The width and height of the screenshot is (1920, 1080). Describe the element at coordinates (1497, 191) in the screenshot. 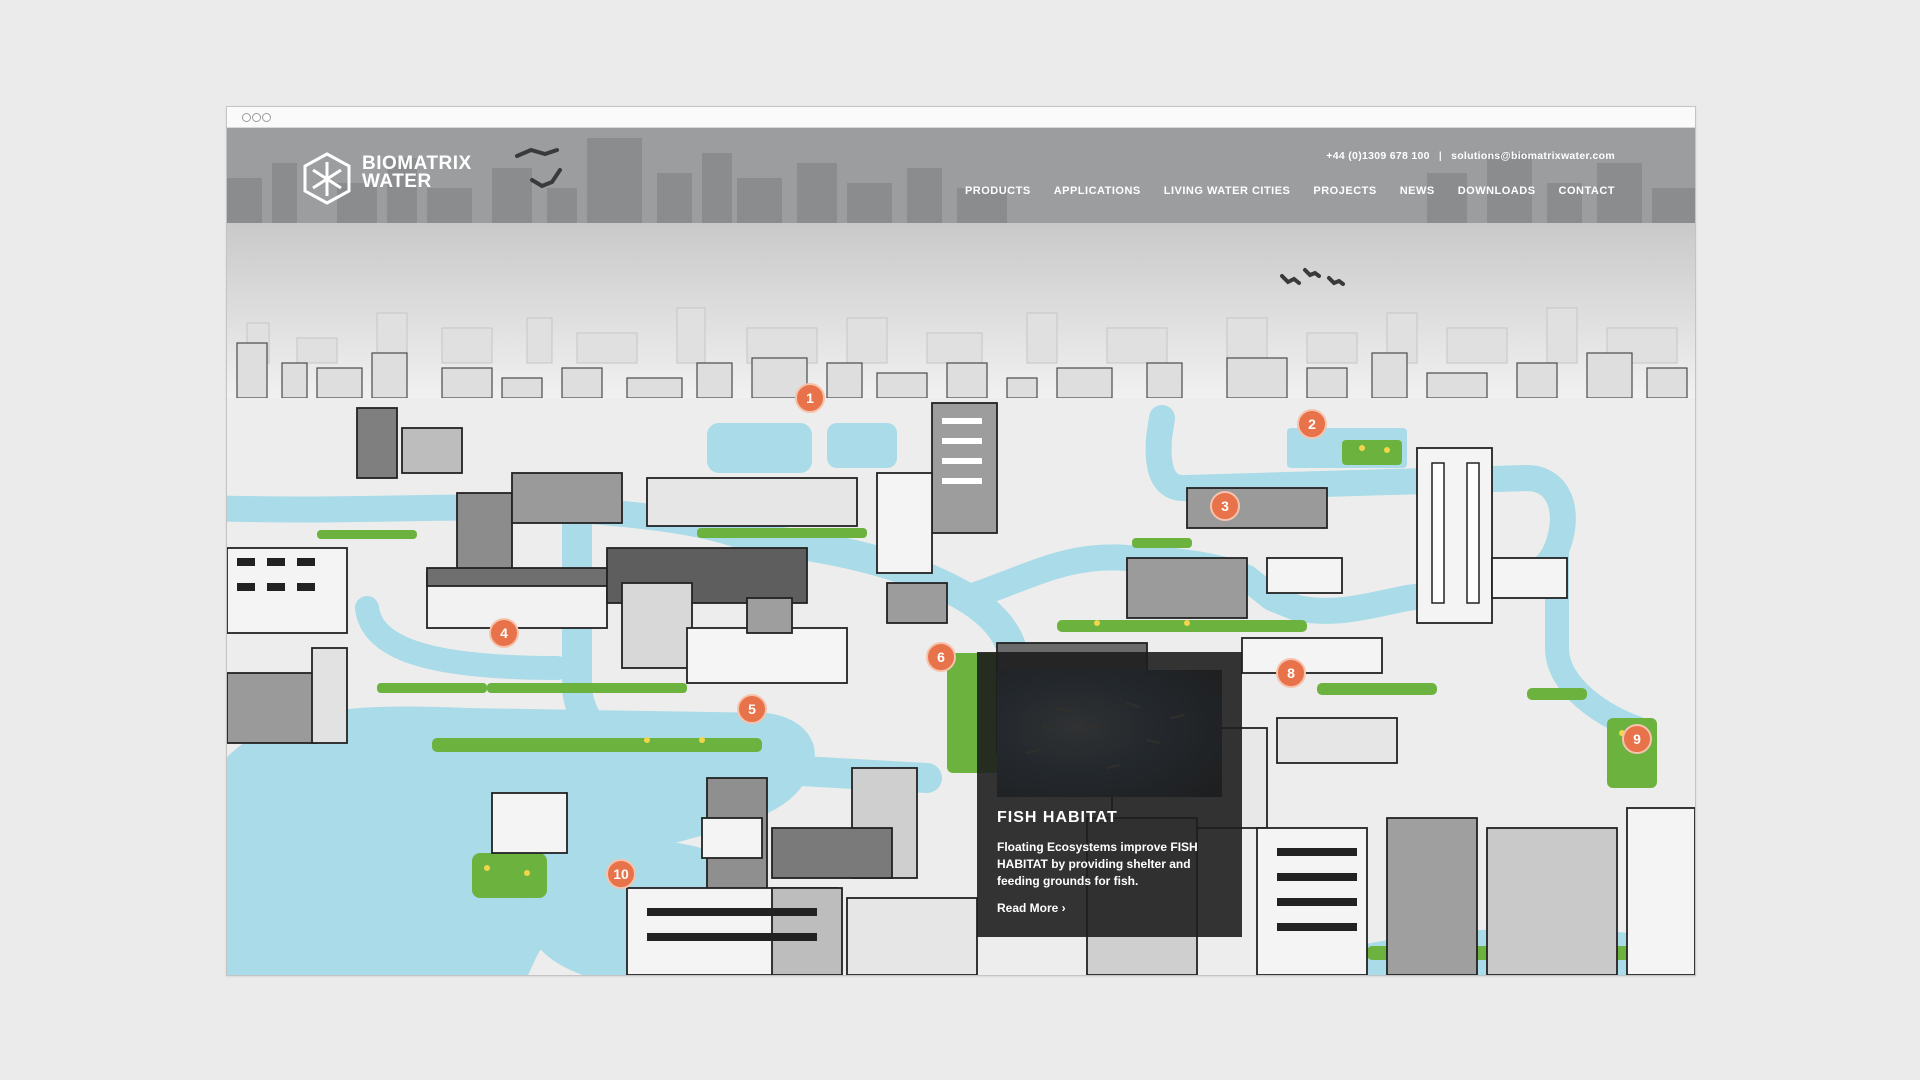

I see `nav-downloads: DOWNLOADS` at that location.